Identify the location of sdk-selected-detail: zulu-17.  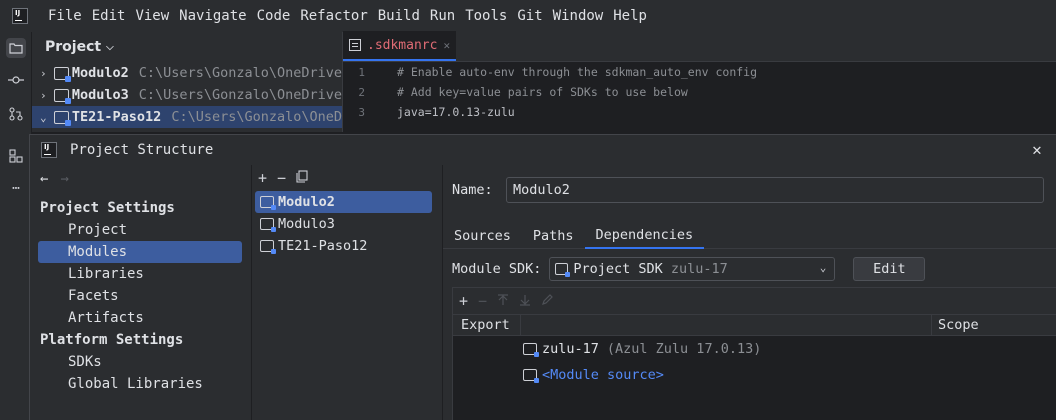
(699, 269).